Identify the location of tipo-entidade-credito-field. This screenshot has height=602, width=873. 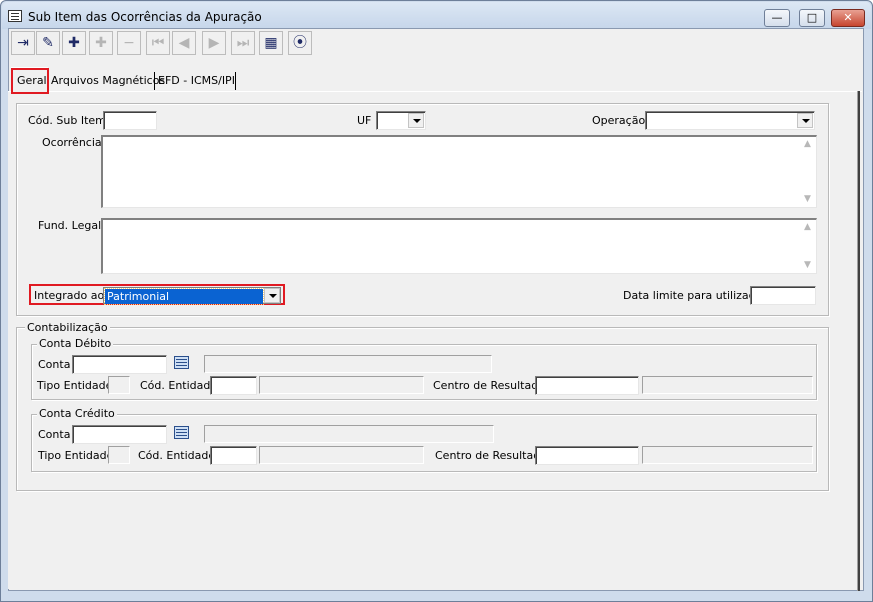
(119, 455).